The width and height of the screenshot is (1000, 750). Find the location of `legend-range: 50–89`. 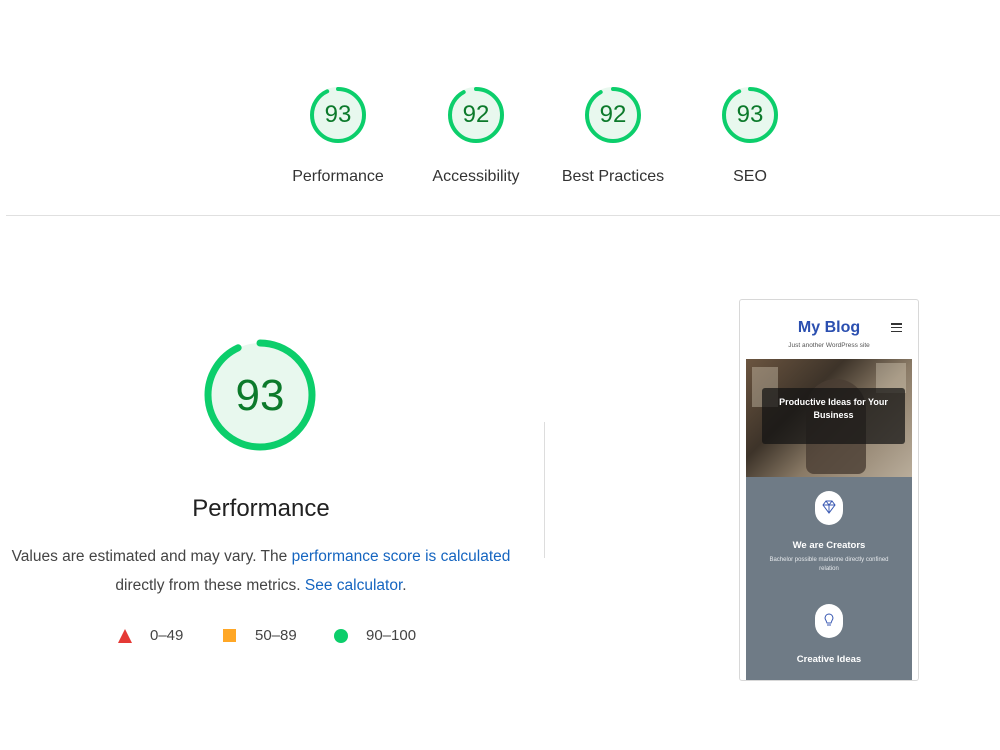

legend-range: 50–89 is located at coordinates (276, 635).